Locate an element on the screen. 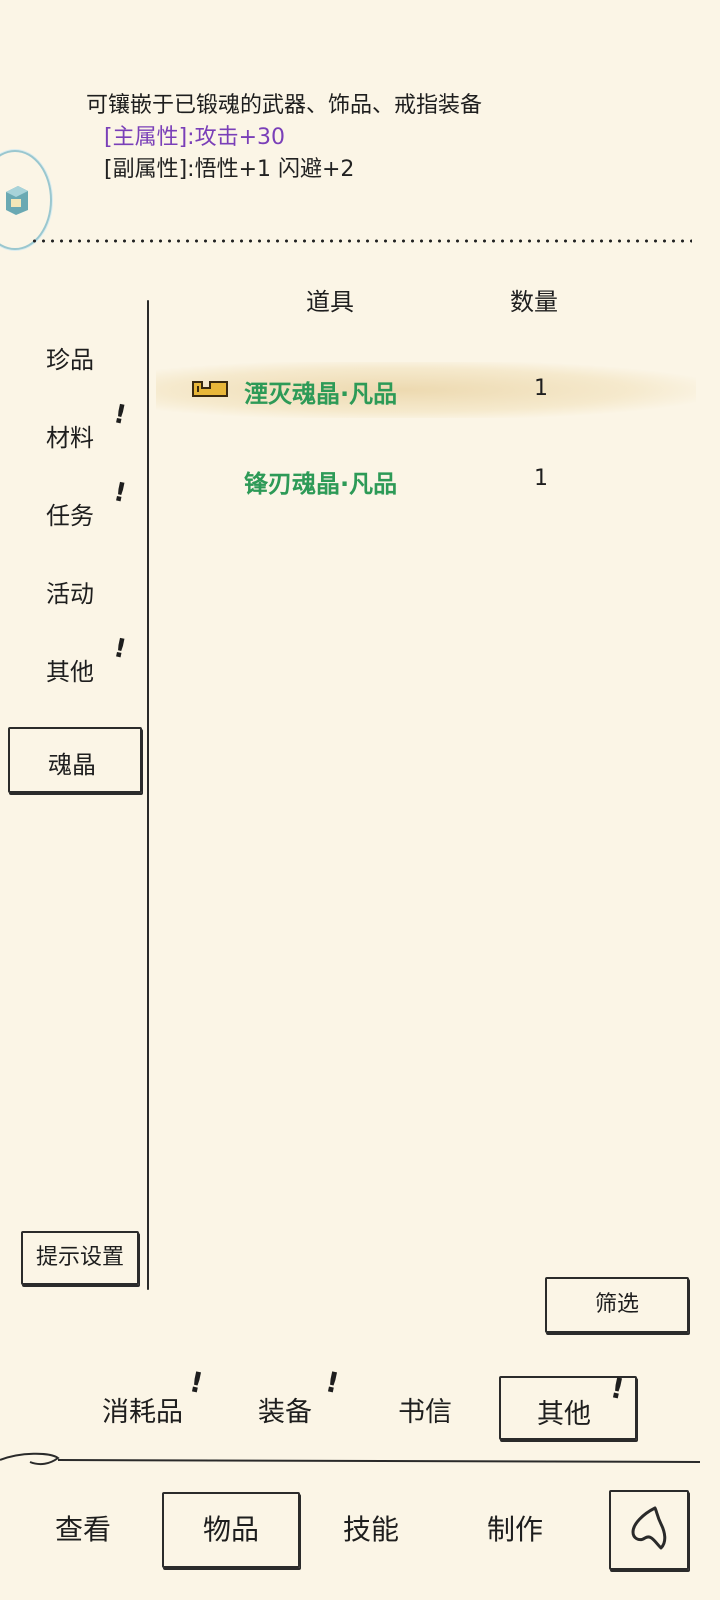 The height and width of the screenshot is (1600, 720). table-row-item-name: 湮灭魂晶·凡品 is located at coordinates (320, 391).